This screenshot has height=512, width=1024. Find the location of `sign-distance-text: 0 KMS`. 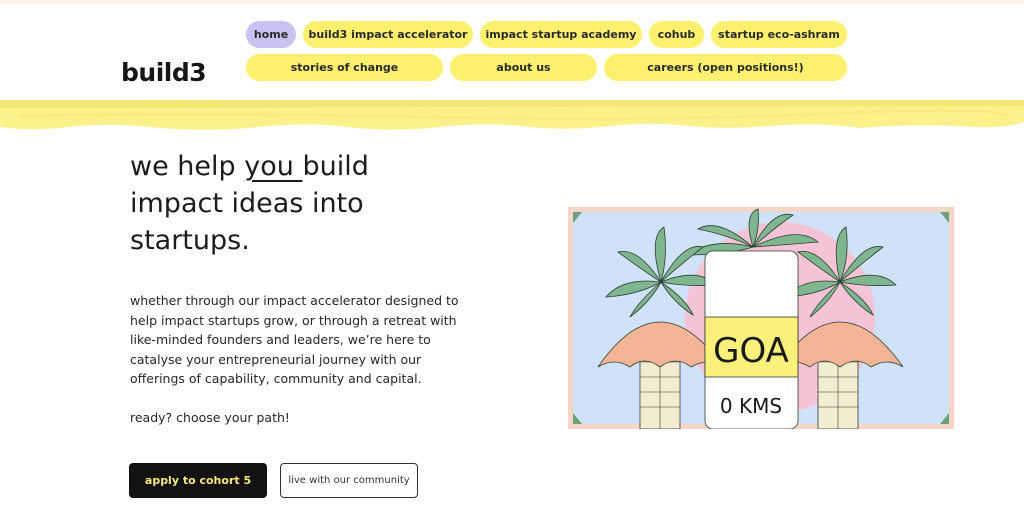

sign-distance-text: 0 KMS is located at coordinates (751, 406).